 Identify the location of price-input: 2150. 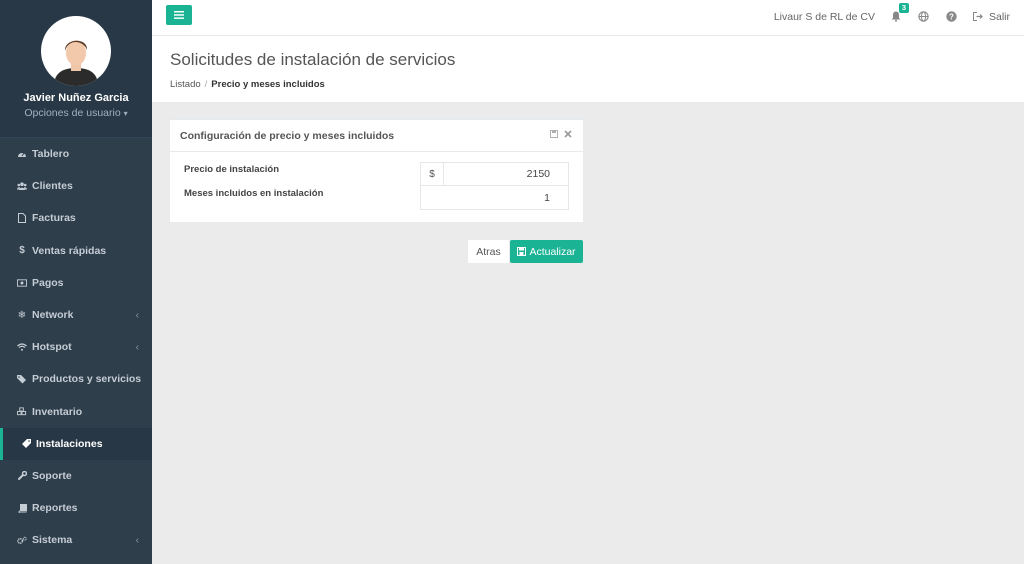
(506, 174).